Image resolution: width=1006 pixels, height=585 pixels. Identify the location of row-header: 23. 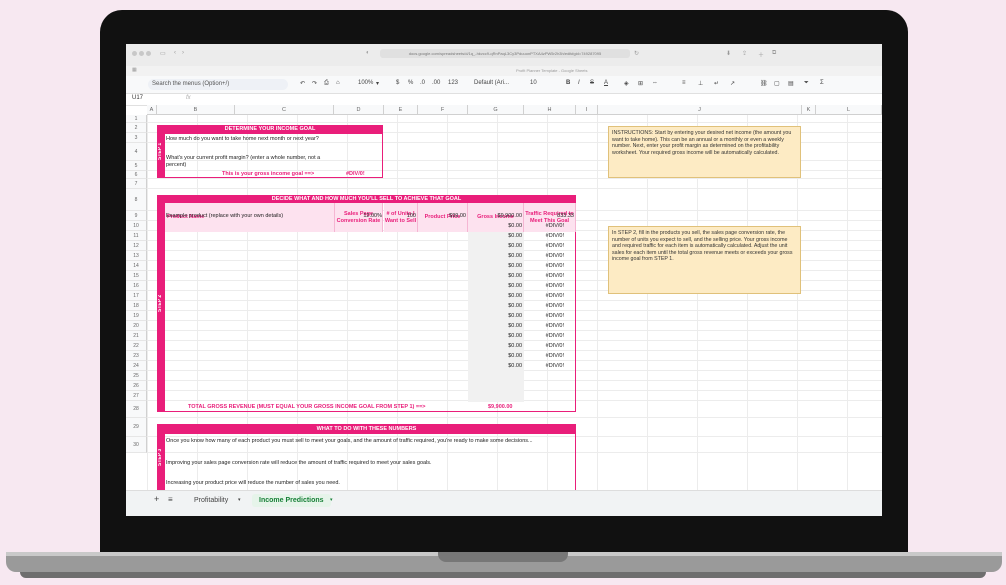
(136, 356).